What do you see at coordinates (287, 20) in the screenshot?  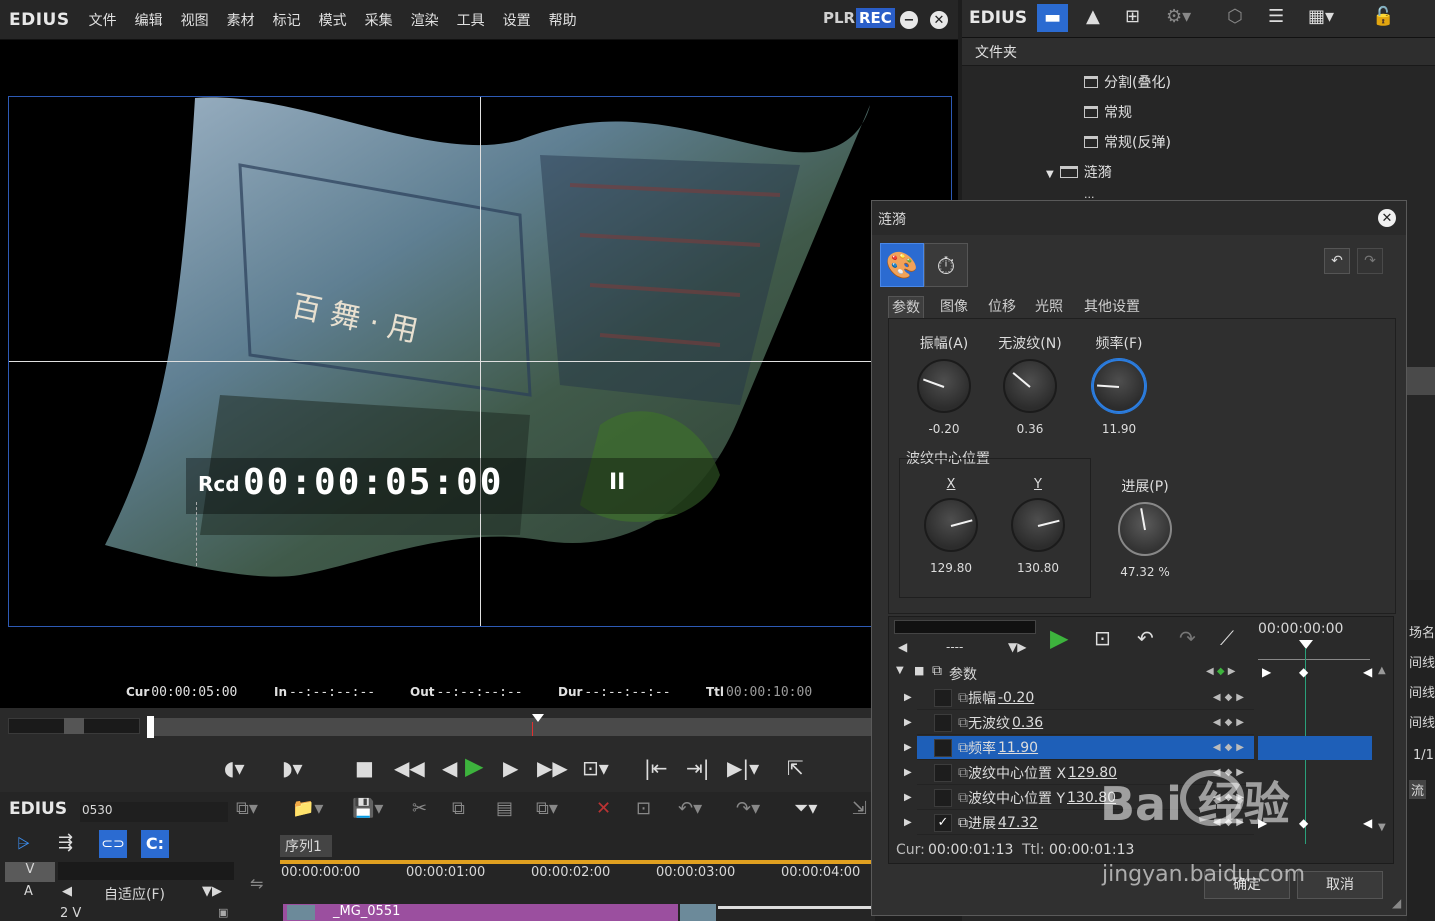 I see `menu-marker: 标记` at bounding box center [287, 20].